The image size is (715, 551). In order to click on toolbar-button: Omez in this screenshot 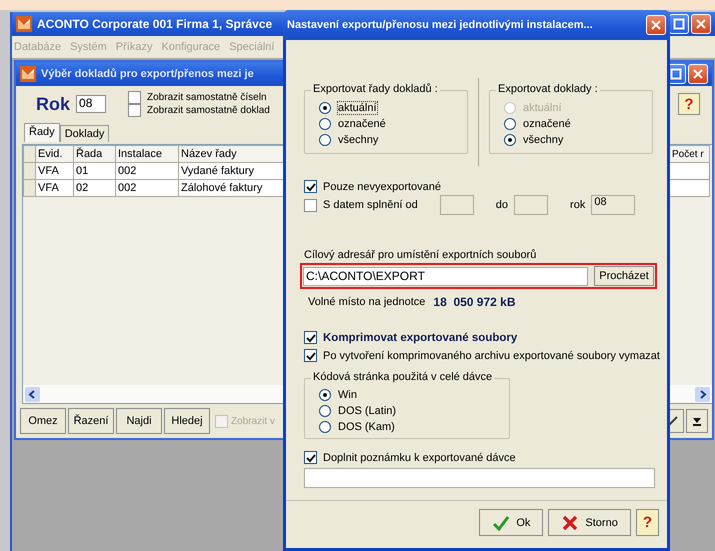, I will do `click(43, 421)`.